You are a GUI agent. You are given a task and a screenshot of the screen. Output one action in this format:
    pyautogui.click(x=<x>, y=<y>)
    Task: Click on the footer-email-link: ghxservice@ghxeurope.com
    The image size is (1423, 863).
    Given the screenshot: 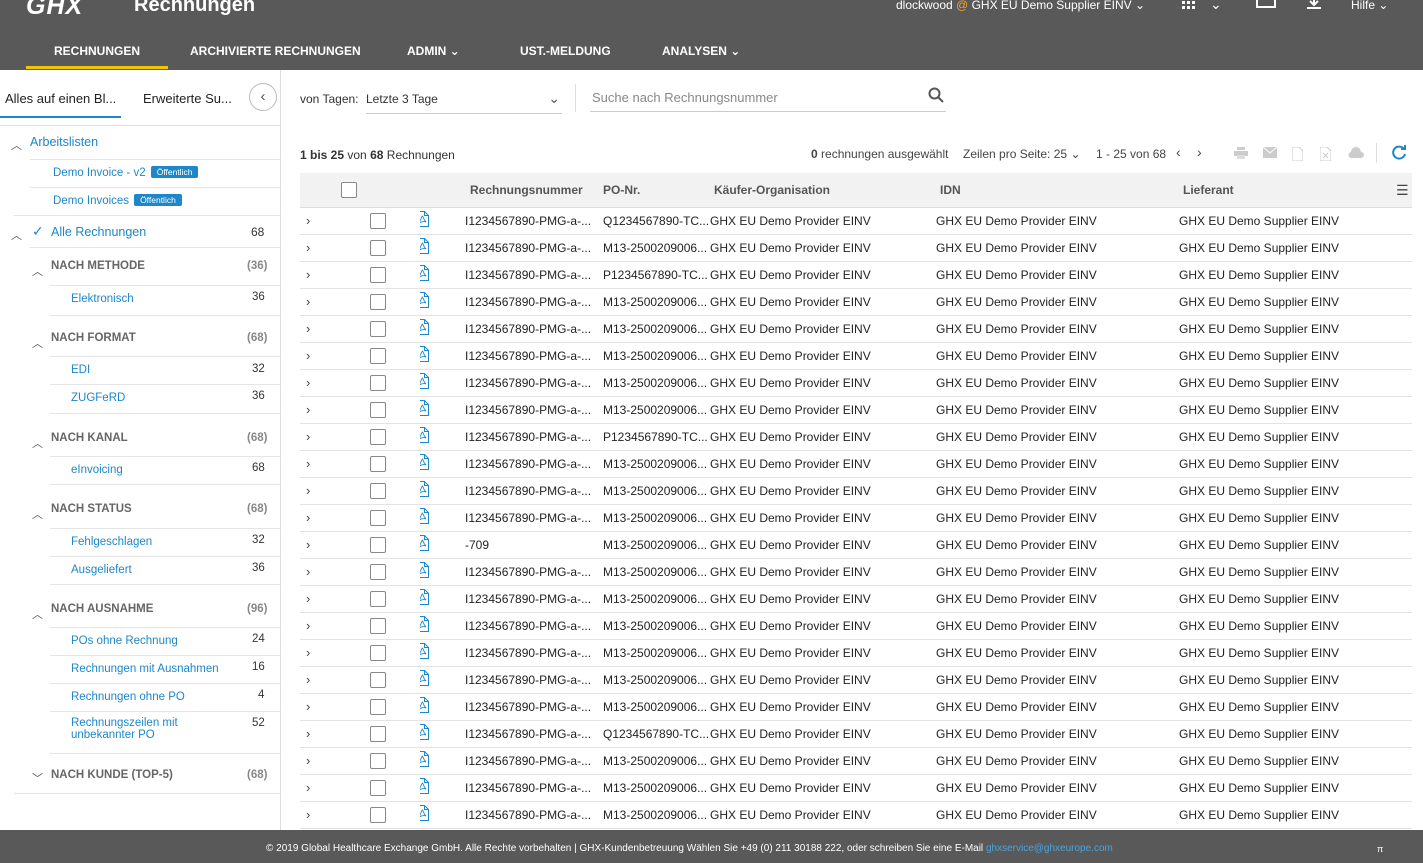 What is the action you would take?
    pyautogui.click(x=1049, y=848)
    